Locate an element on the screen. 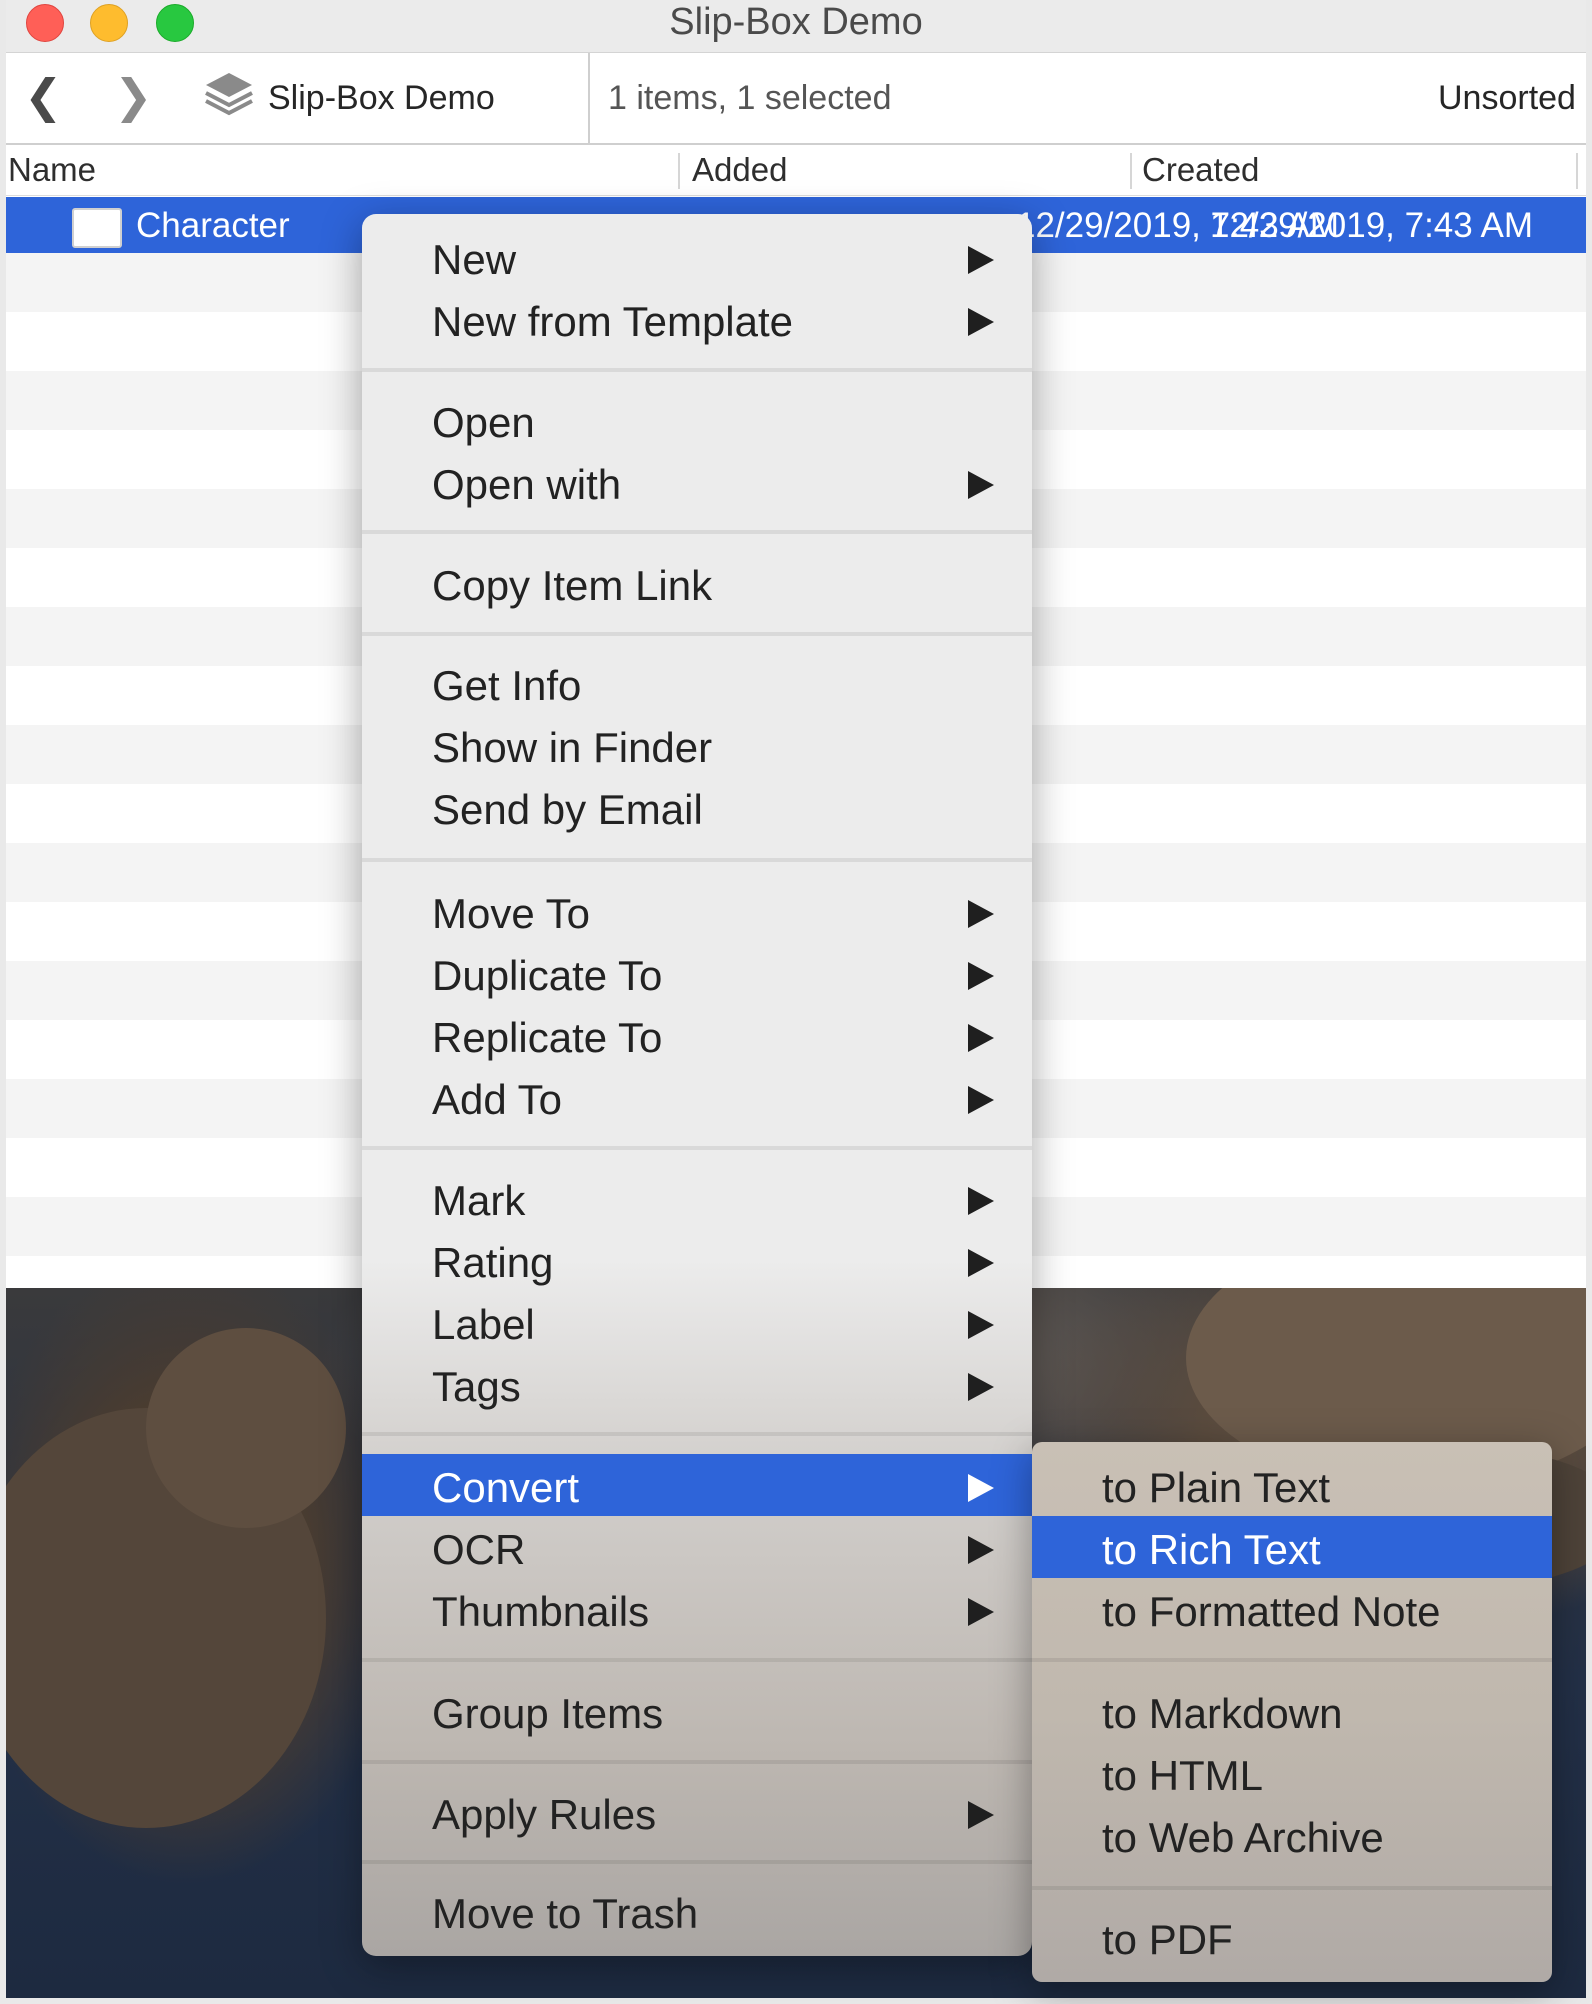 This screenshot has height=2004, width=1592. menu-item-label: Replicate To is located at coordinates (547, 1037).